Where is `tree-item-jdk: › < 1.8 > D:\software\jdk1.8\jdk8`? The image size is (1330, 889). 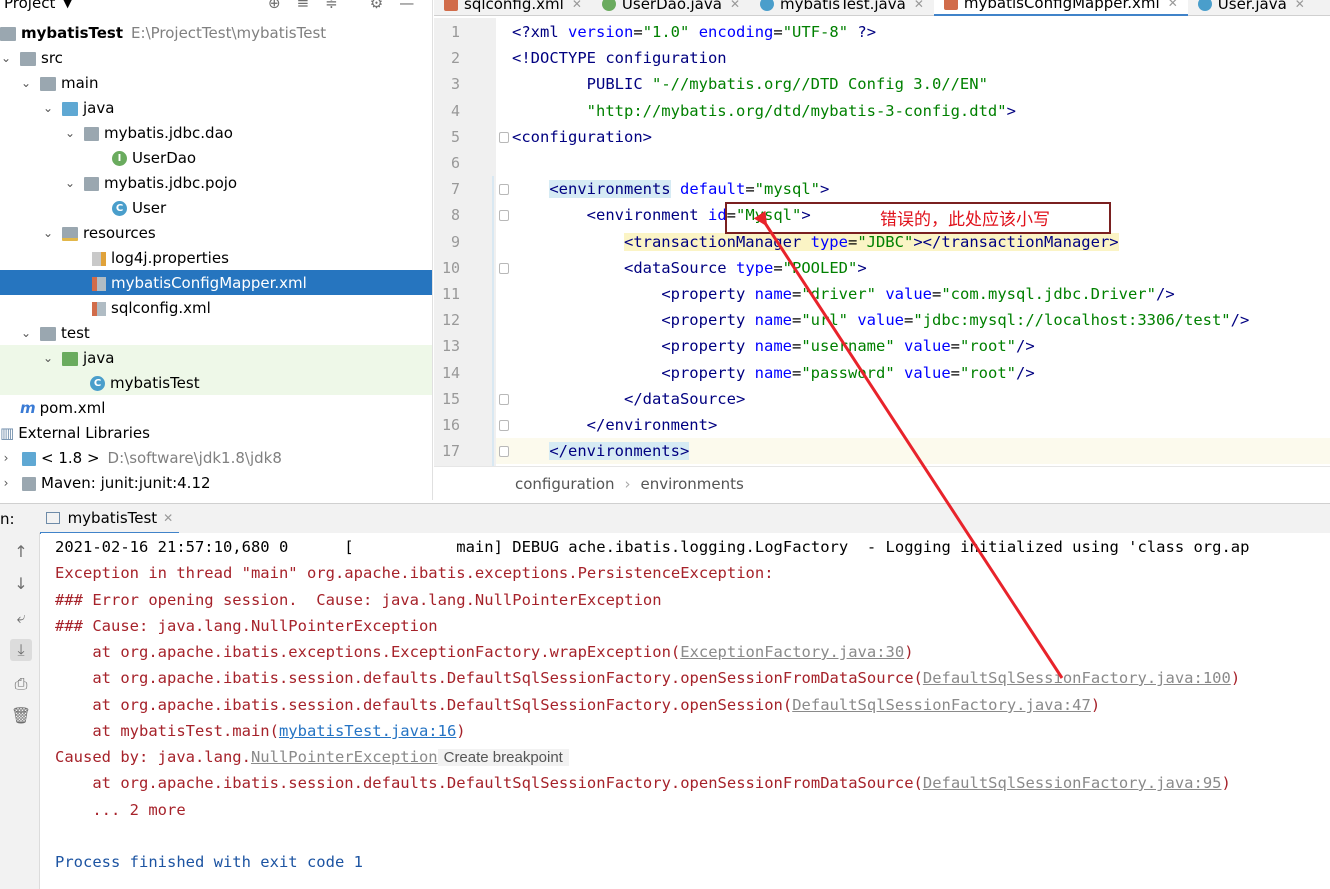
tree-item-jdk: › < 1.8 > D:\software\jdk1.8\jdk8 is located at coordinates (216, 457).